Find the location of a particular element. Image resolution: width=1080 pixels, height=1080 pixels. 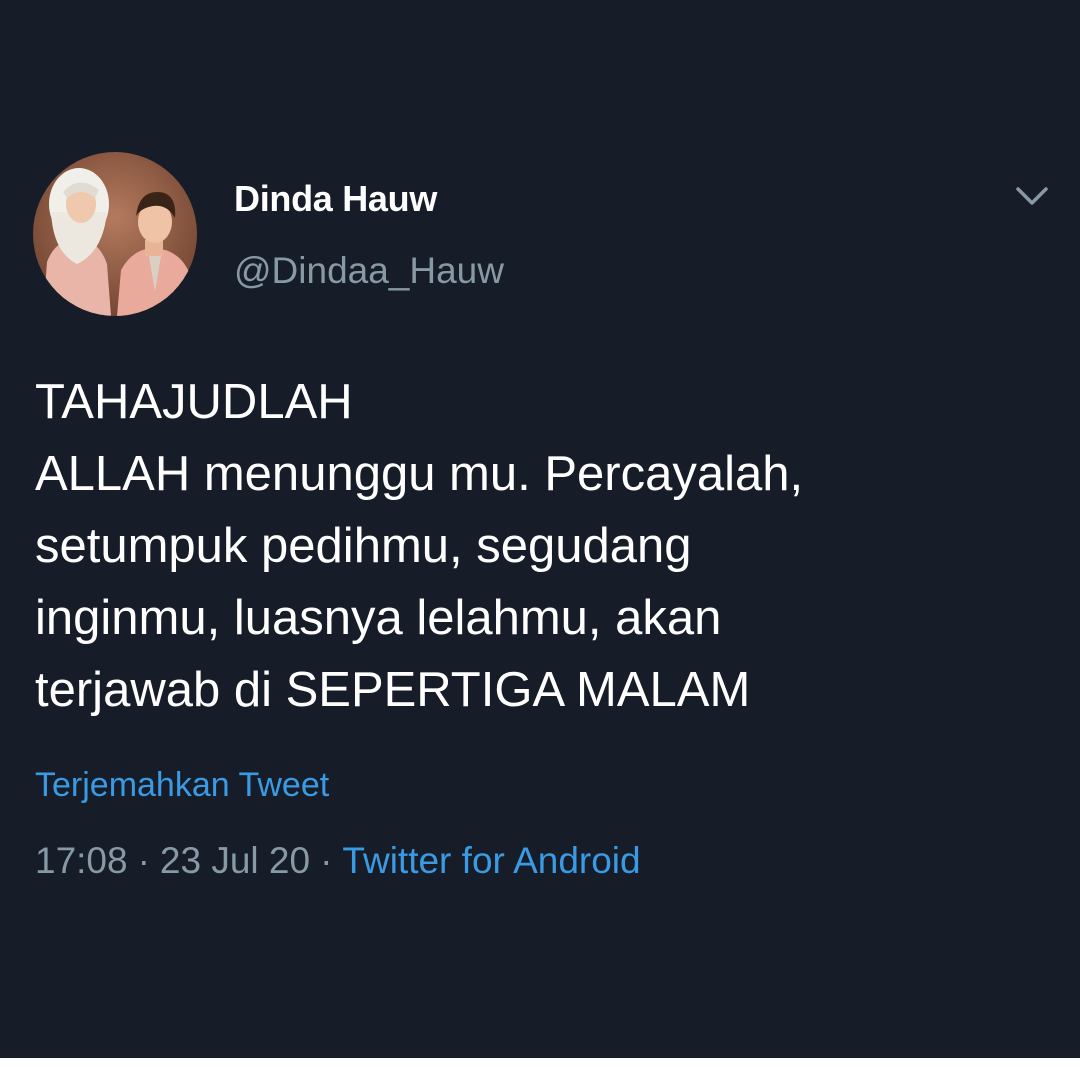

tweet-date: 23 Jul 20 is located at coordinates (235, 860).